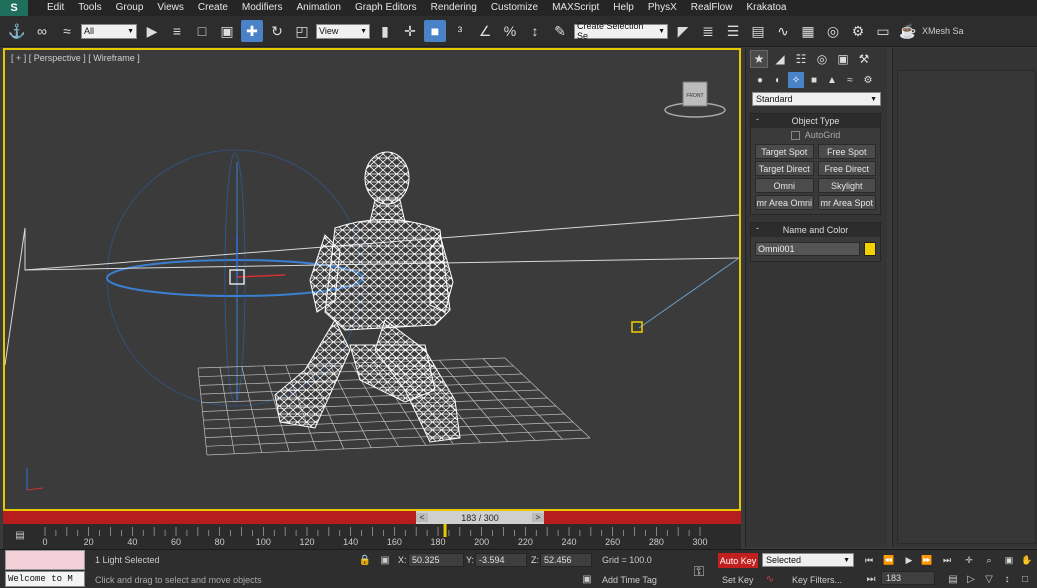 This screenshot has height=588, width=1037. I want to click on set-key-icon: ⚿, so click(699, 571).